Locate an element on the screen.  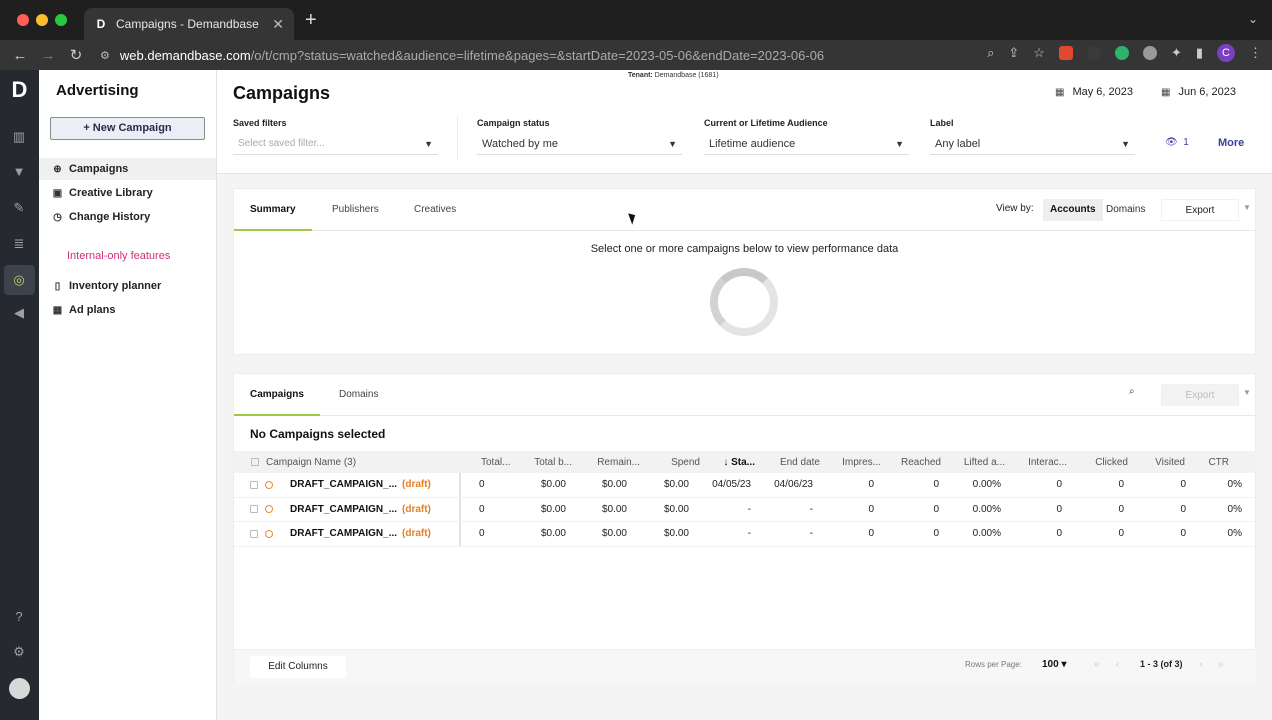
tab-search-chevron-icon: ⌄ is located at coordinates (1253, 19).